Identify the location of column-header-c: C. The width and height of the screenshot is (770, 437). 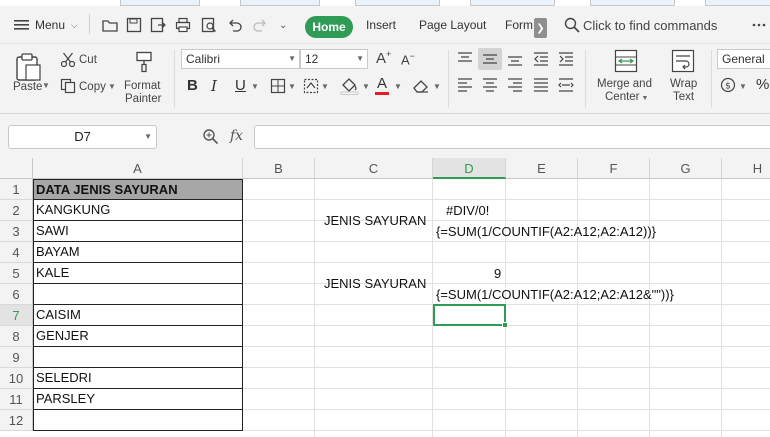
(374, 168).